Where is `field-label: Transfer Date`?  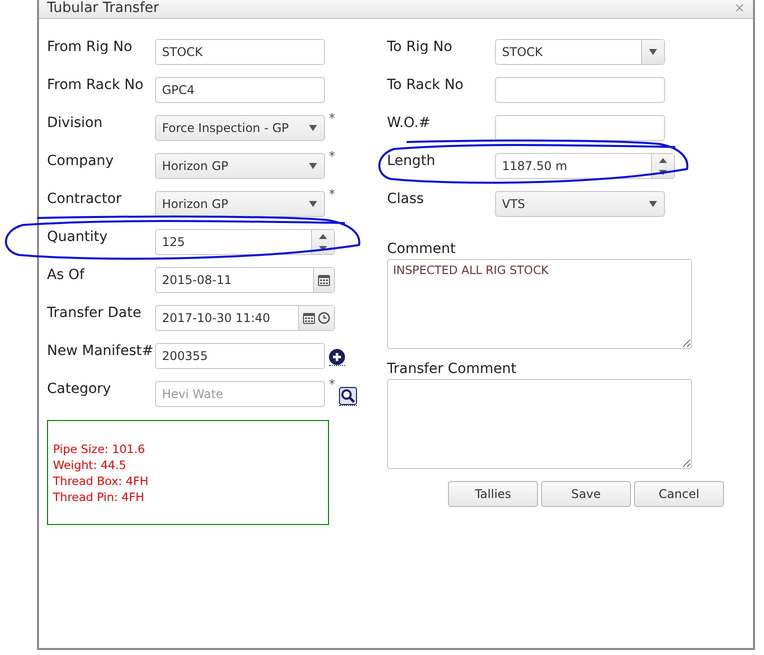 field-label: Transfer Date is located at coordinates (94, 313).